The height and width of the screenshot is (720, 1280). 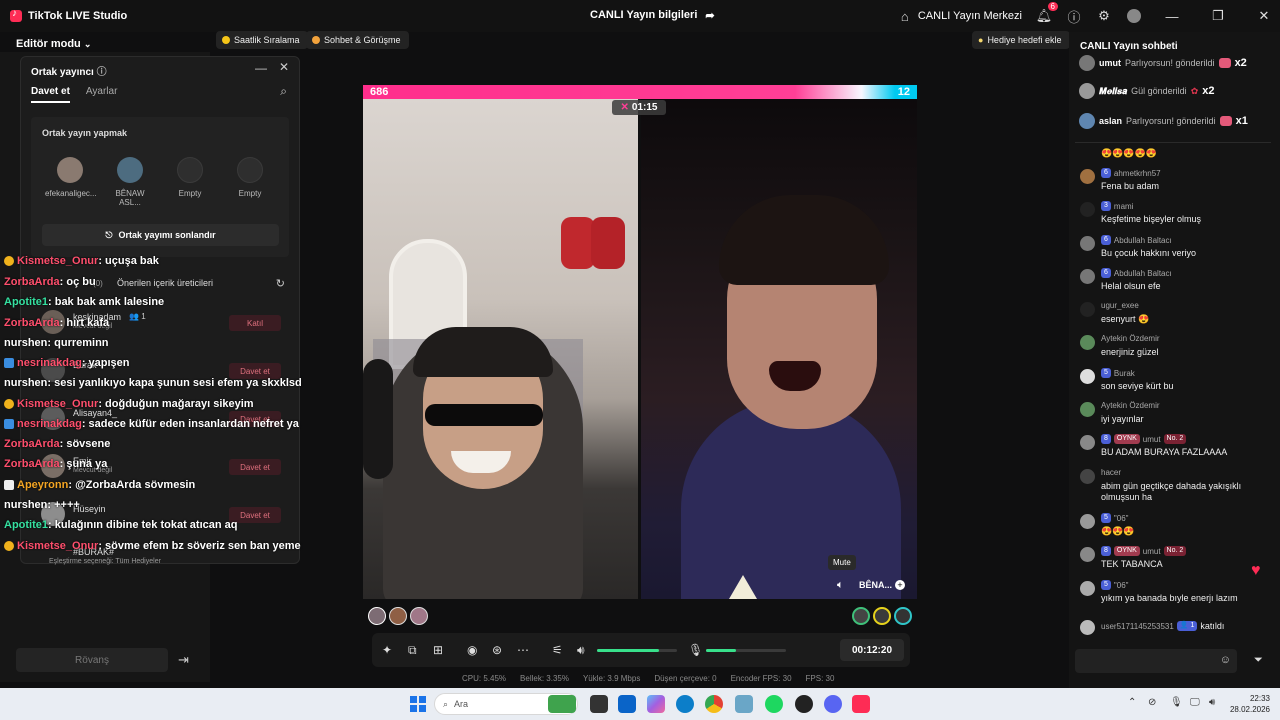 What do you see at coordinates (183, 660) in the screenshot?
I see `exit-icon: ⇥` at bounding box center [183, 660].